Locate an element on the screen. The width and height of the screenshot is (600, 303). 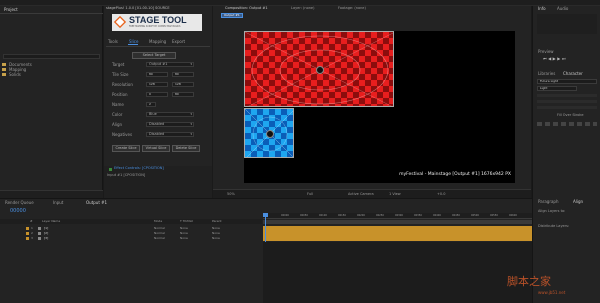
ruler-tick: 00350 is located at coordinates (418, 215).